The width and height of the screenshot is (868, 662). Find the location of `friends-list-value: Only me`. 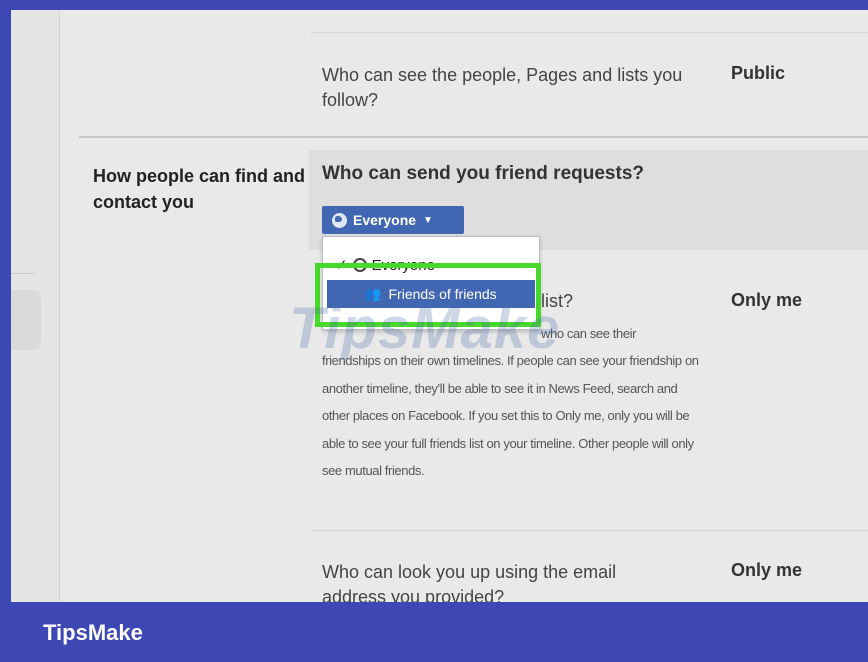

friends-list-value: Only me is located at coordinates (766, 300).